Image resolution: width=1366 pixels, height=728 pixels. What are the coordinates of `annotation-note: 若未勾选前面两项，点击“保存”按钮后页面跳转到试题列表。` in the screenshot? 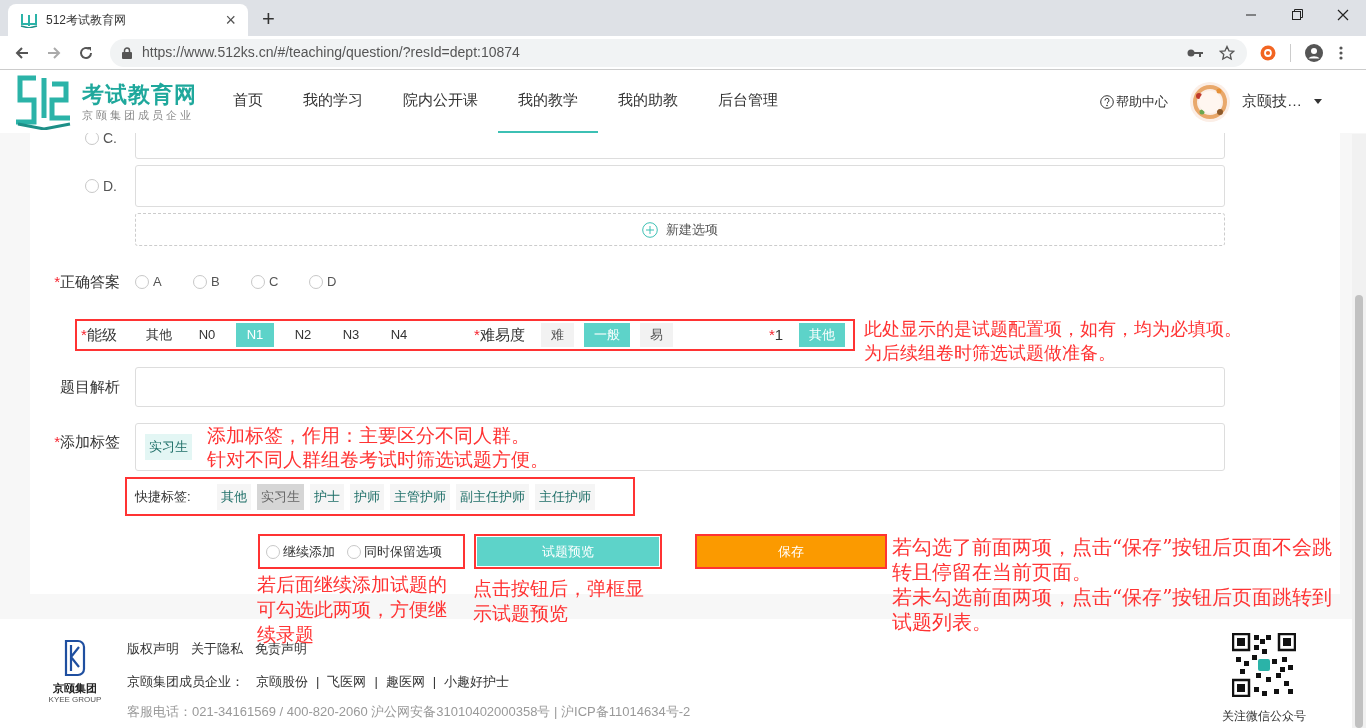 It's located at (1113, 610).